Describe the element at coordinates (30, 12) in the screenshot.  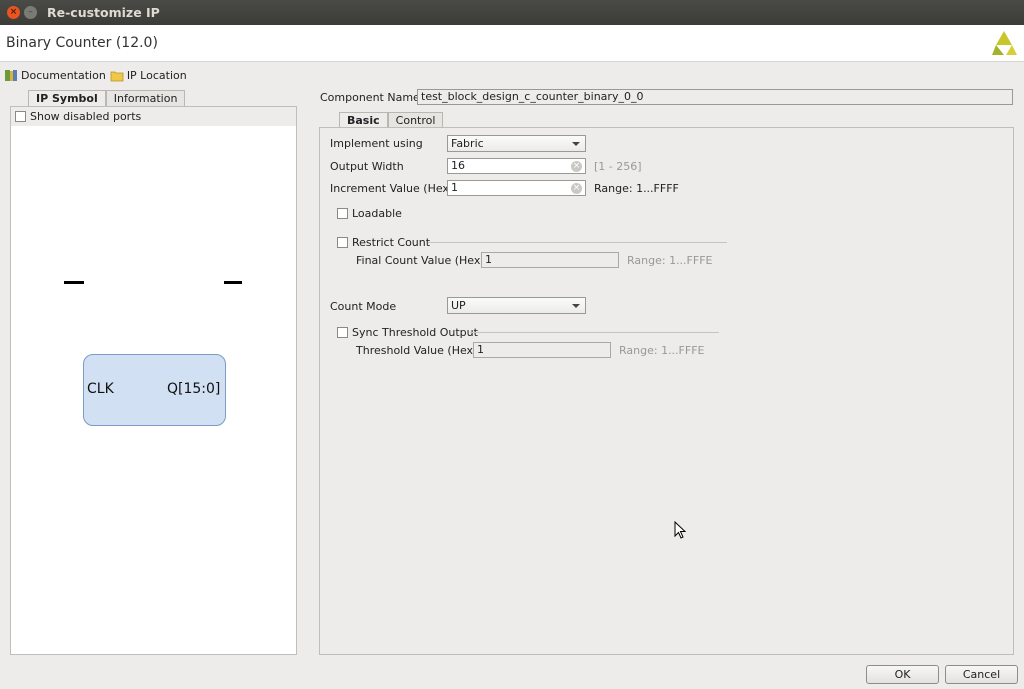
I see `minimize-window-icon: –` at that location.